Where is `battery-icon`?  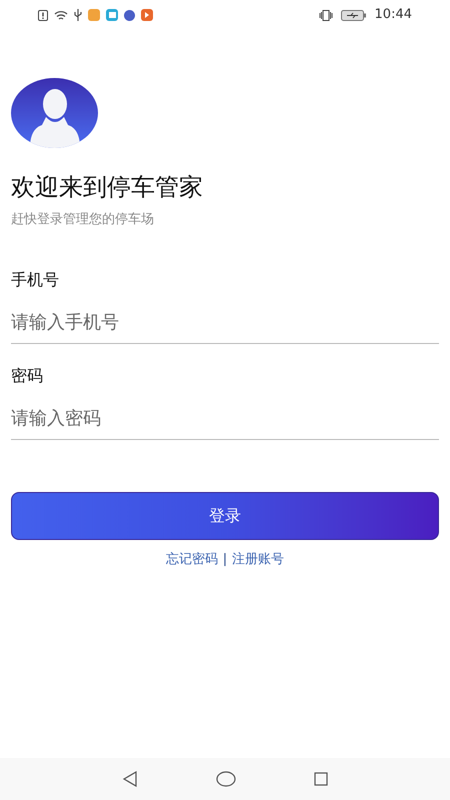 battery-icon is located at coordinates (353, 15).